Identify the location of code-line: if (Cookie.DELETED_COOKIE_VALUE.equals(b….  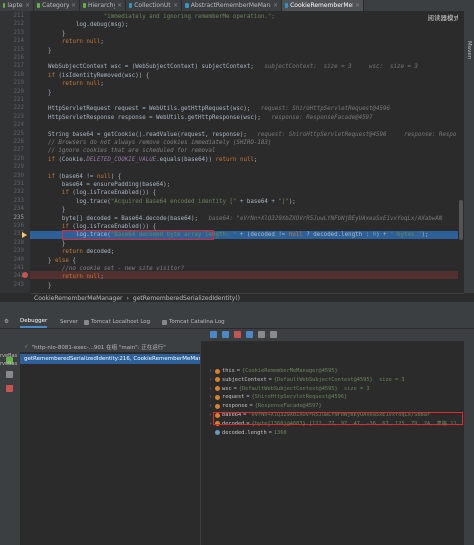
(145, 160).